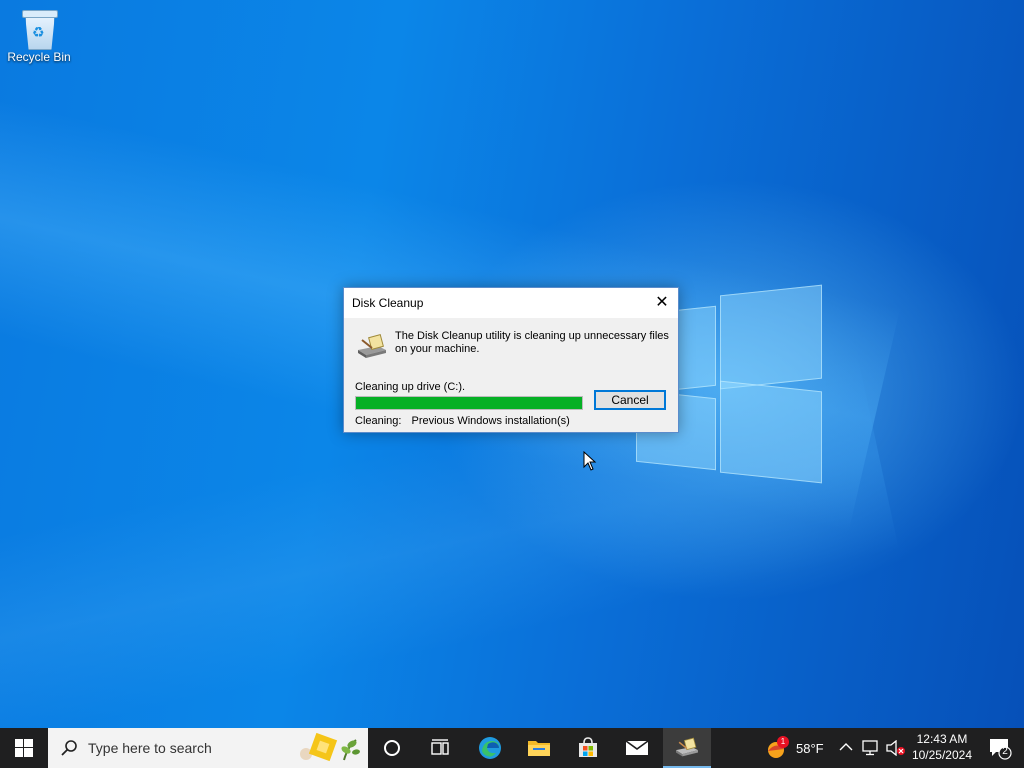 This screenshot has width=1024, height=768. What do you see at coordinates (40, 29) in the screenshot?
I see `recycle-bin-icon: ♻` at bounding box center [40, 29].